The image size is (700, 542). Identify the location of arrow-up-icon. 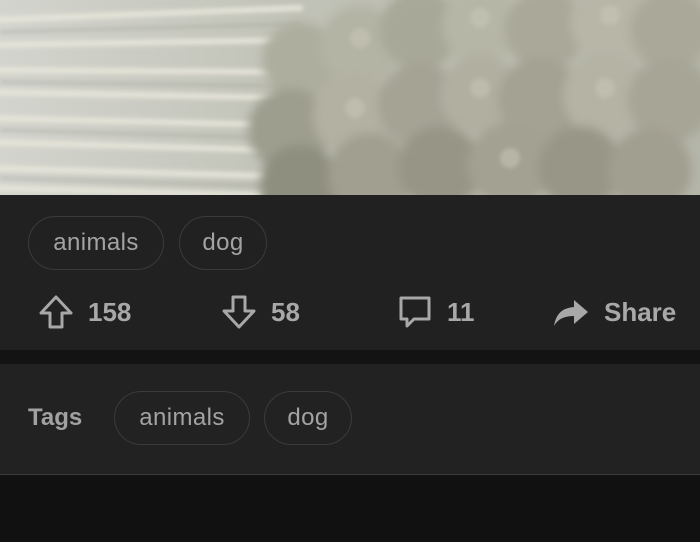
(56, 312).